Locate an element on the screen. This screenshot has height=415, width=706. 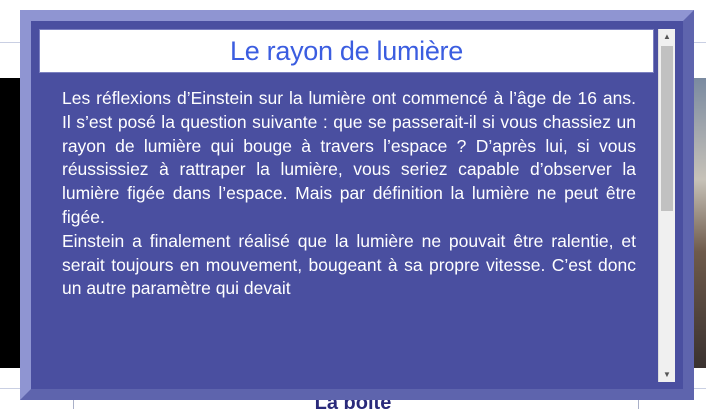
scroll-thumb is located at coordinates (667, 128).